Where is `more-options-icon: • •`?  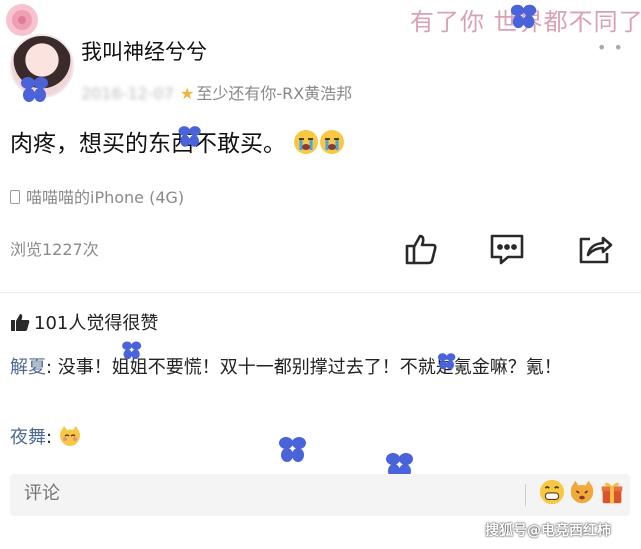 more-options-icon: • • is located at coordinates (610, 47).